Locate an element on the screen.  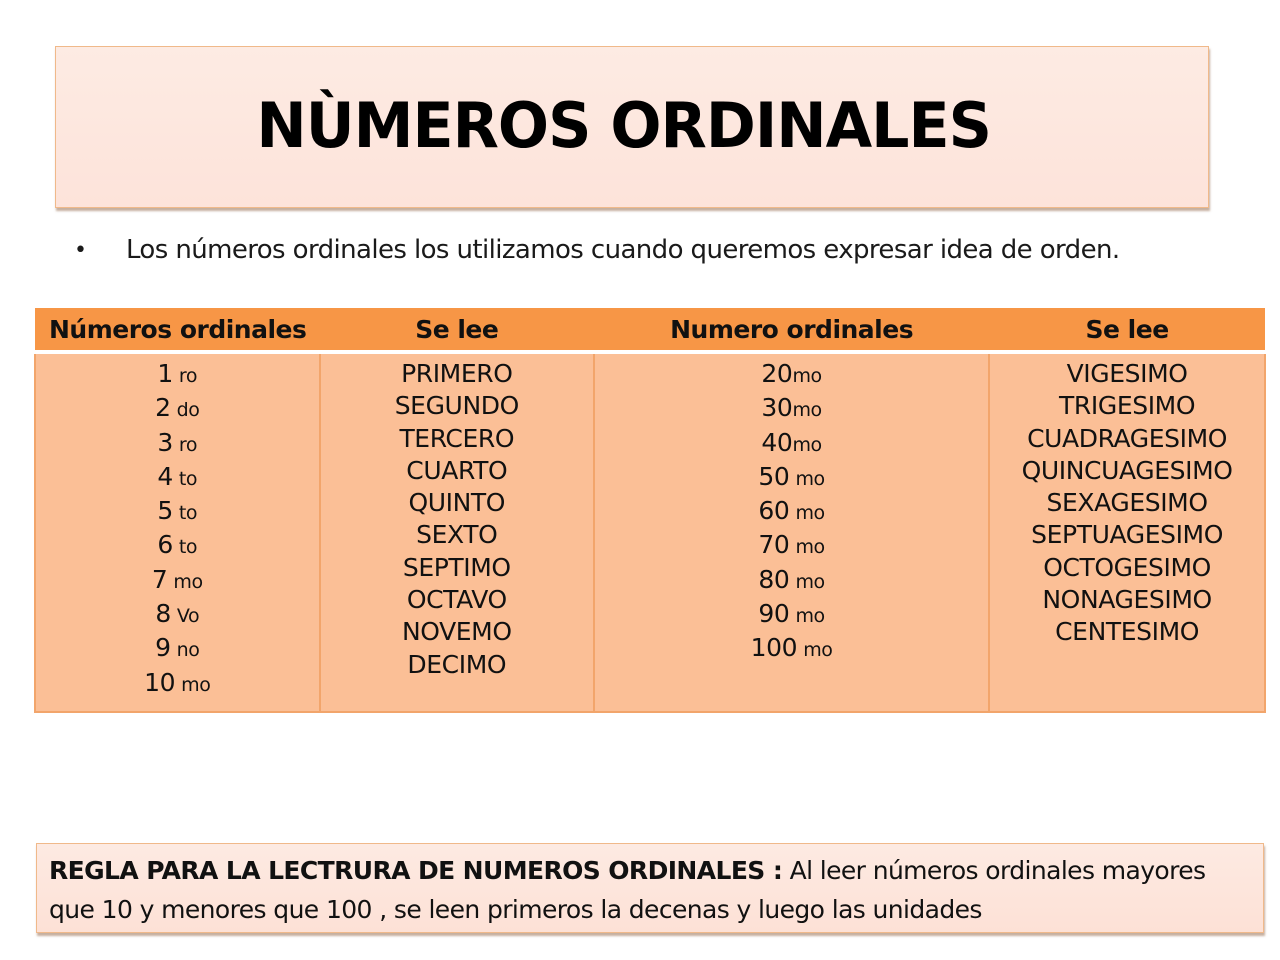
ordinal-number: 20mo is located at coordinates (791, 375).